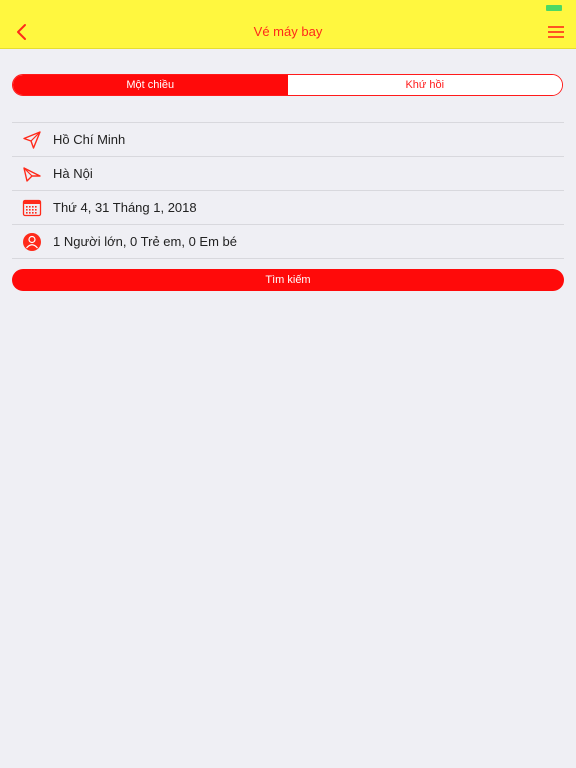 The width and height of the screenshot is (576, 768). What do you see at coordinates (150, 85) in the screenshot?
I see `one-way-tab: Một chiều` at bounding box center [150, 85].